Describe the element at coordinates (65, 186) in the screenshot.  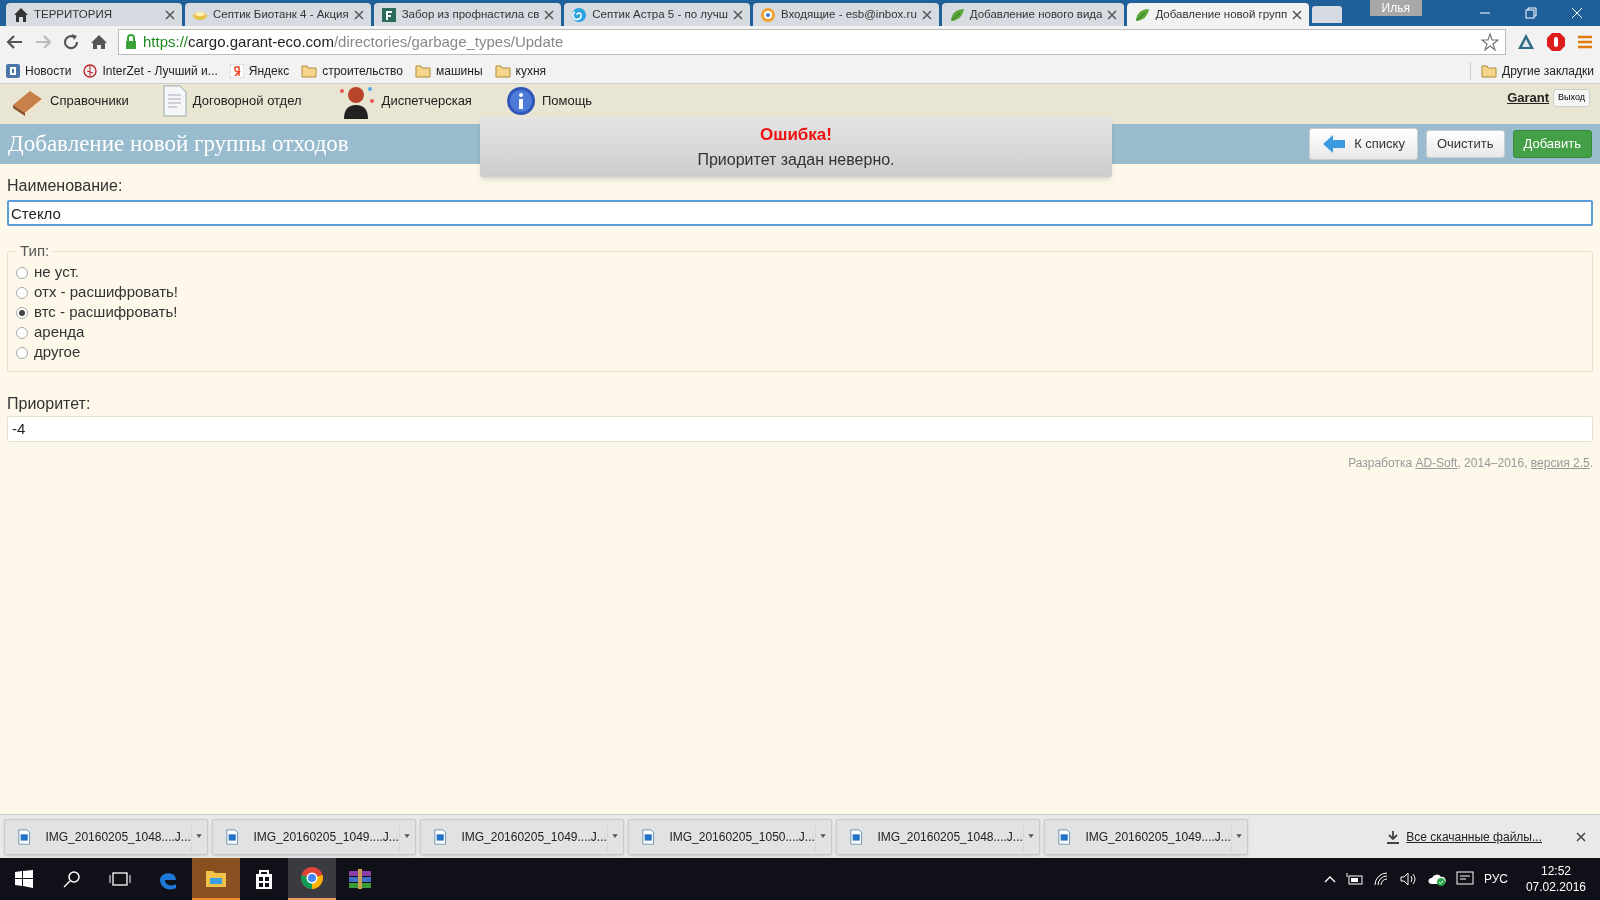
I see `field-label: Наименование:` at that location.